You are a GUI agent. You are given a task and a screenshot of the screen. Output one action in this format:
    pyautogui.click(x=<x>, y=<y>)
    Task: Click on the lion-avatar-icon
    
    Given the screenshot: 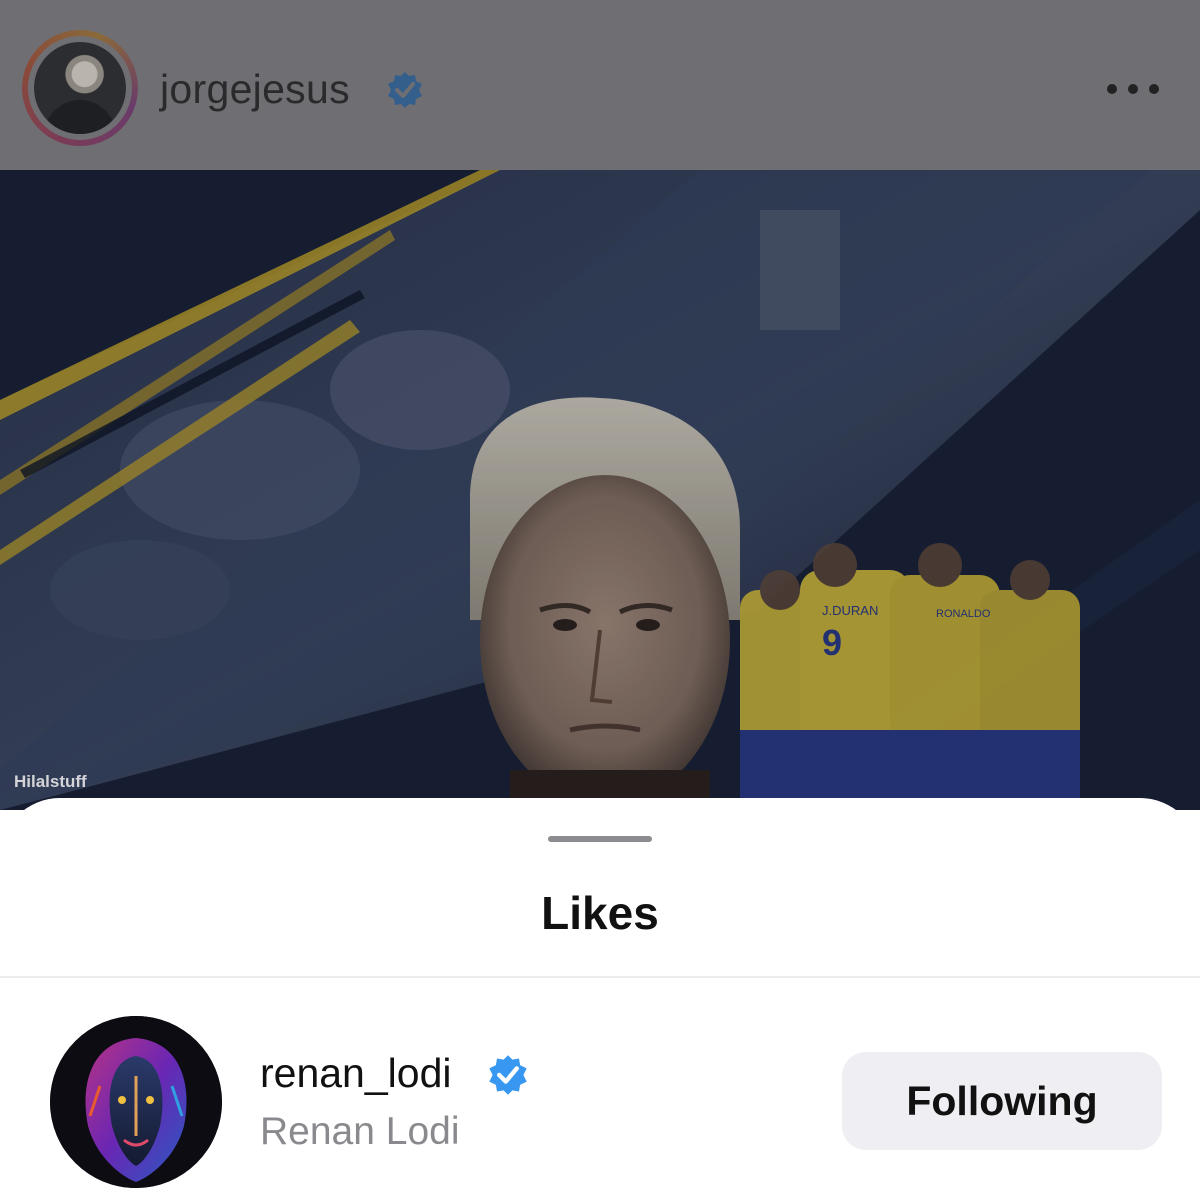 What is the action you would take?
    pyautogui.click(x=136, y=1102)
    